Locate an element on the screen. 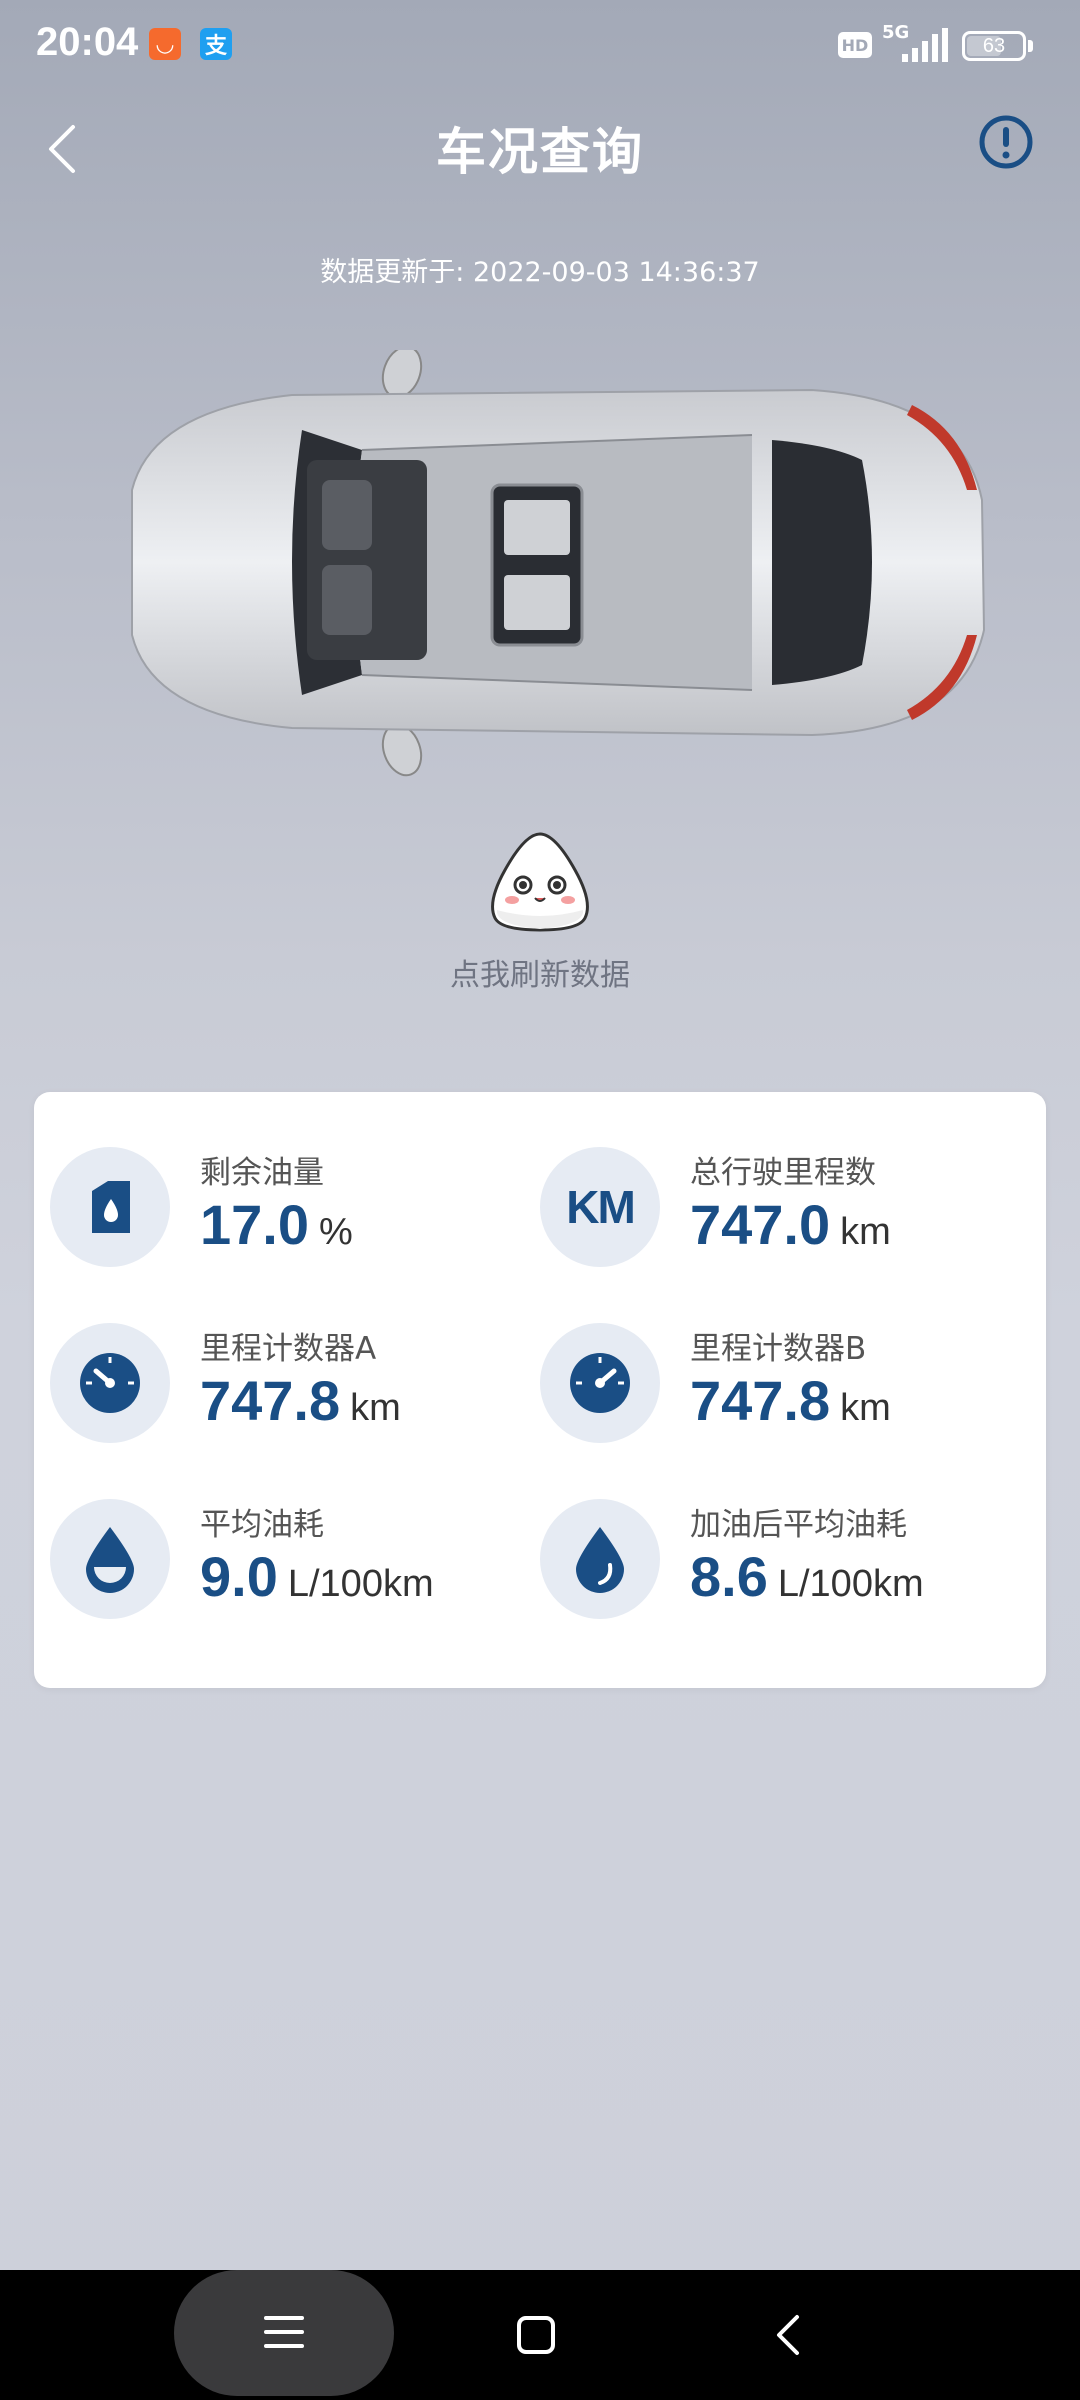  stat-average-consumption-after-refuel: 加油后平均油耗 8.6 L/100km is located at coordinates (764, 1531).